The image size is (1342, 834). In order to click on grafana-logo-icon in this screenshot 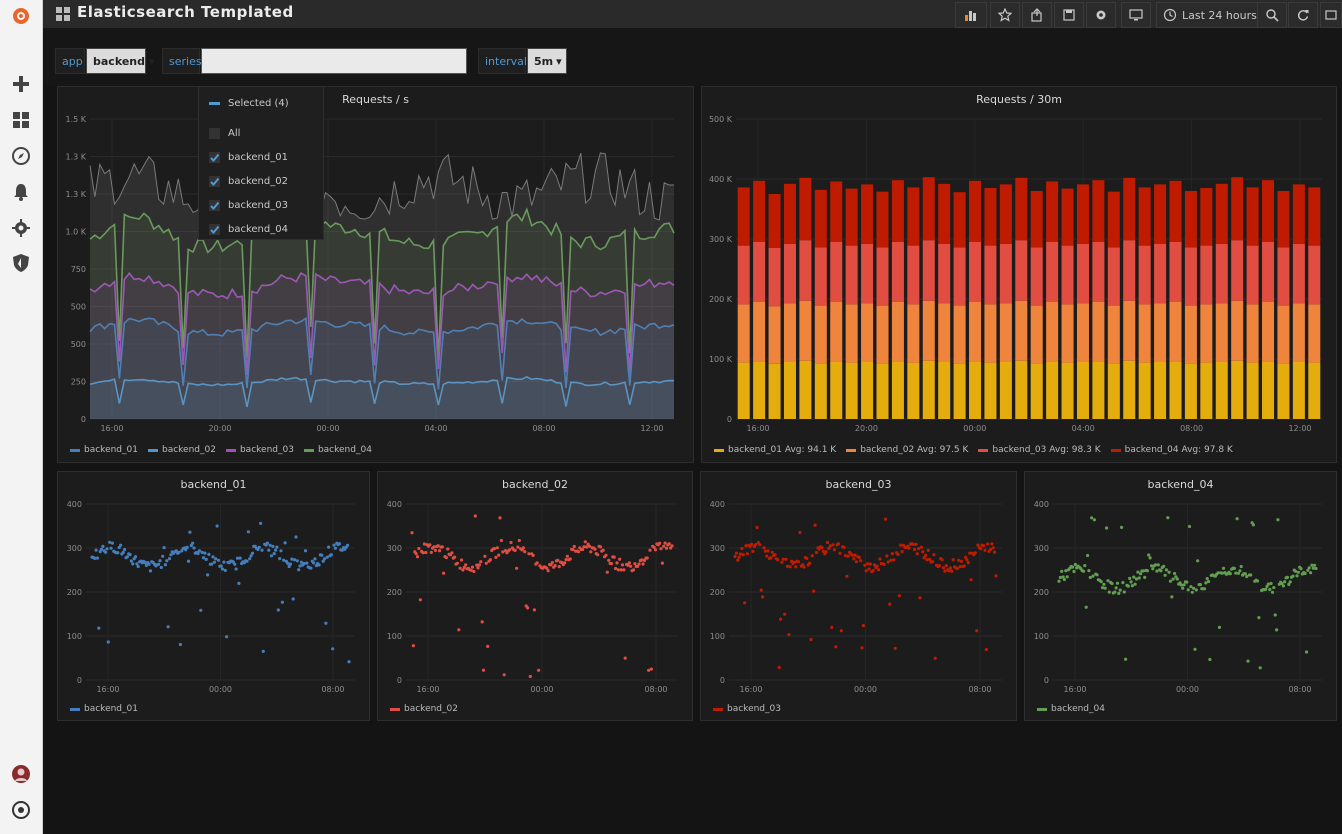, I will do `click(21, 16)`.